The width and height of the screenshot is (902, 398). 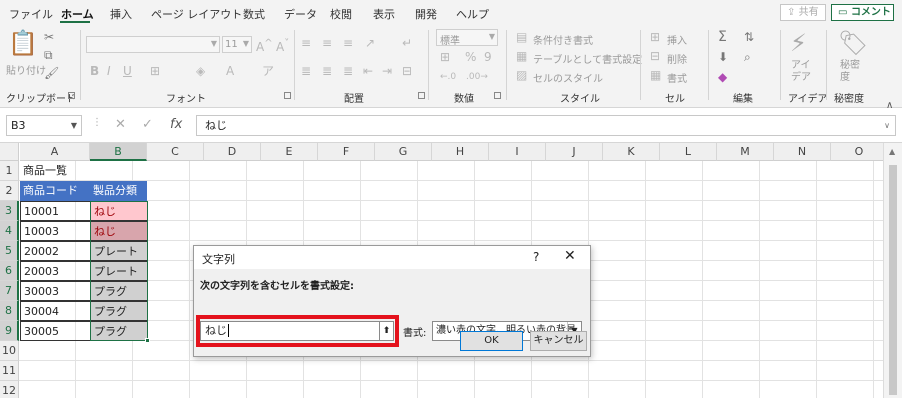 I want to click on cancel-entry-icon: ✕, so click(x=120, y=124).